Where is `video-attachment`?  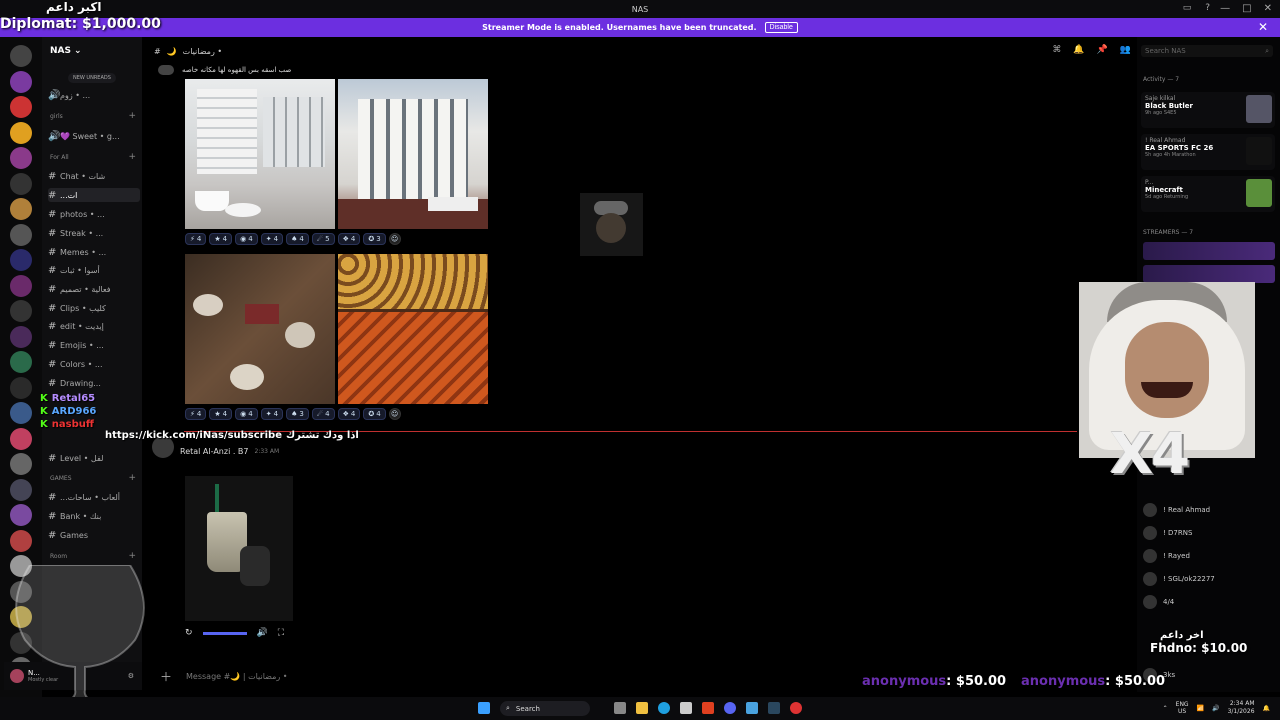
video-attachment is located at coordinates (239, 548).